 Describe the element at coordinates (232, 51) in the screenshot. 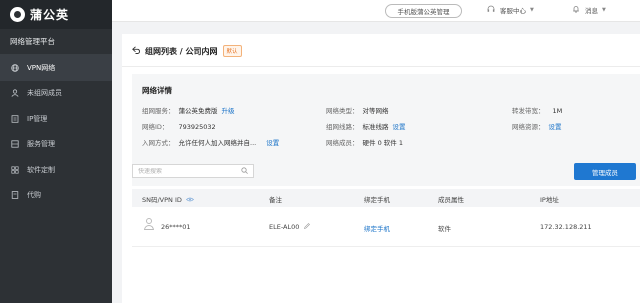

I see `default-badge: 默认` at that location.